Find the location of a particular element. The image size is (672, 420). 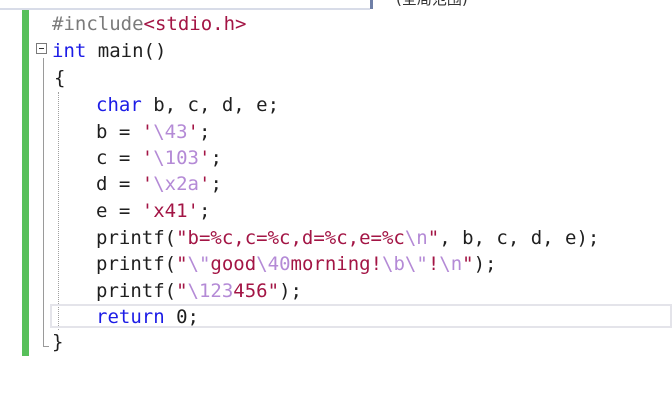

code-line-assign-b: b = '\43'; is located at coordinates (153, 132).